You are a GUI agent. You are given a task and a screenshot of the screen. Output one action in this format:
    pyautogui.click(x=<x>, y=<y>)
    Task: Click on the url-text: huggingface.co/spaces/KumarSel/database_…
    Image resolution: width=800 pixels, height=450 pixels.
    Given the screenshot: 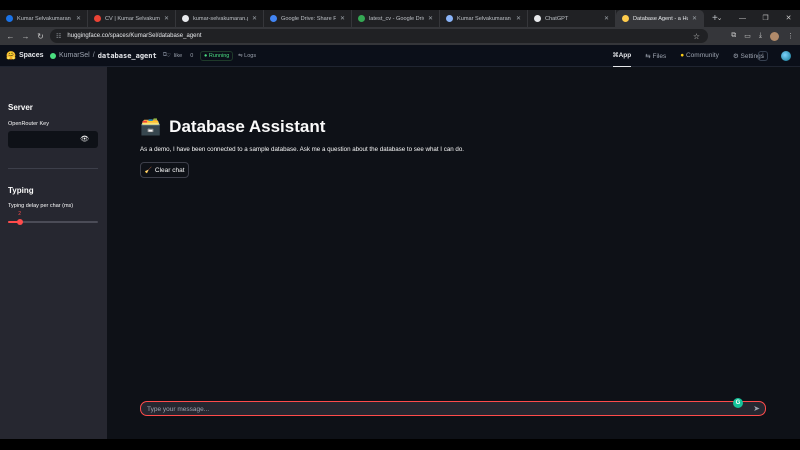 What is the action you would take?
    pyautogui.click(x=134, y=36)
    